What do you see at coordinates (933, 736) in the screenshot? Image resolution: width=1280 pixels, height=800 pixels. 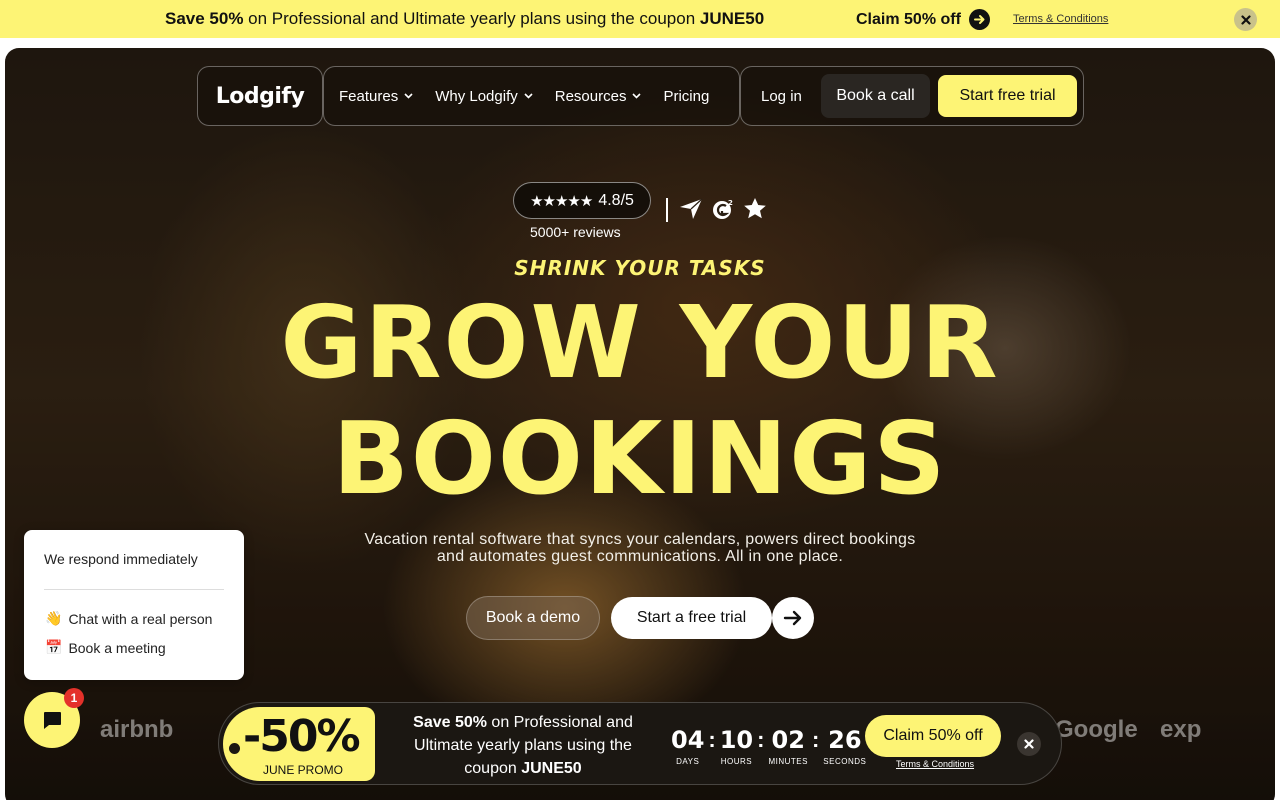 I see `promo-claim-button: Claim 50% off` at bounding box center [933, 736].